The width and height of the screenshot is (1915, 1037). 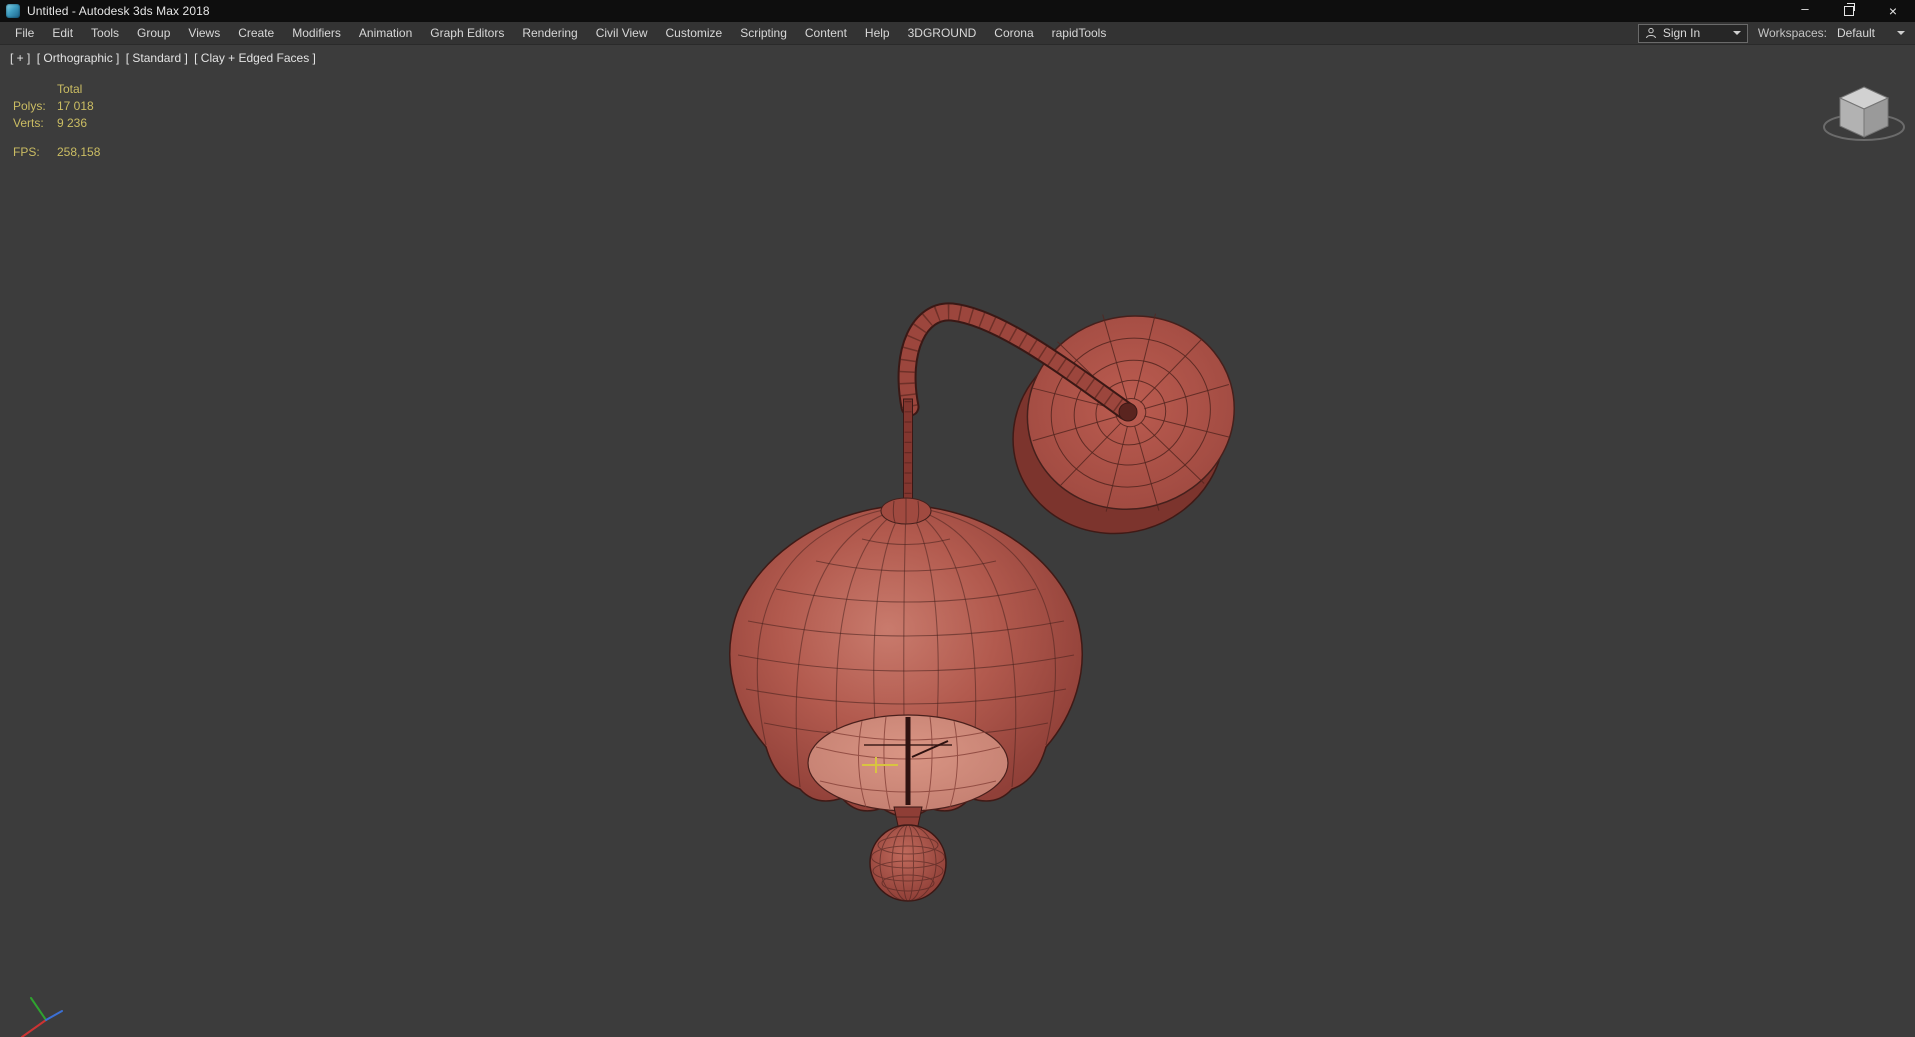 I want to click on stats-fps-value: 258,158, so click(x=79, y=152).